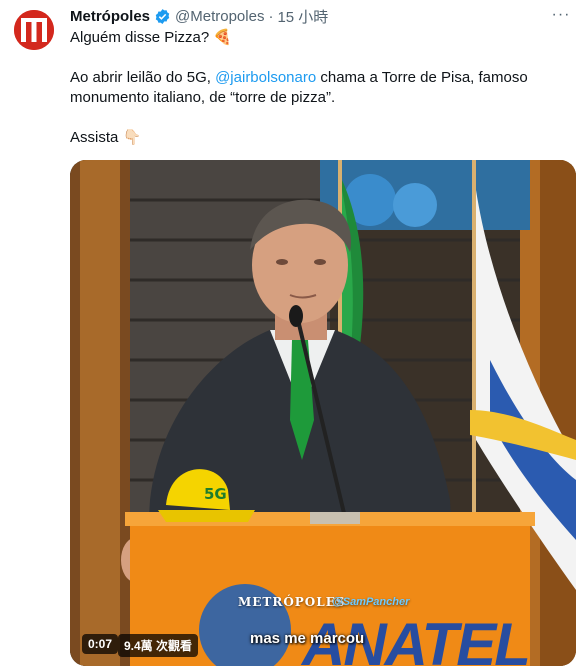  What do you see at coordinates (158, 645) in the screenshot?
I see `video-views-badge: 9.4萬 次觀看` at bounding box center [158, 645].